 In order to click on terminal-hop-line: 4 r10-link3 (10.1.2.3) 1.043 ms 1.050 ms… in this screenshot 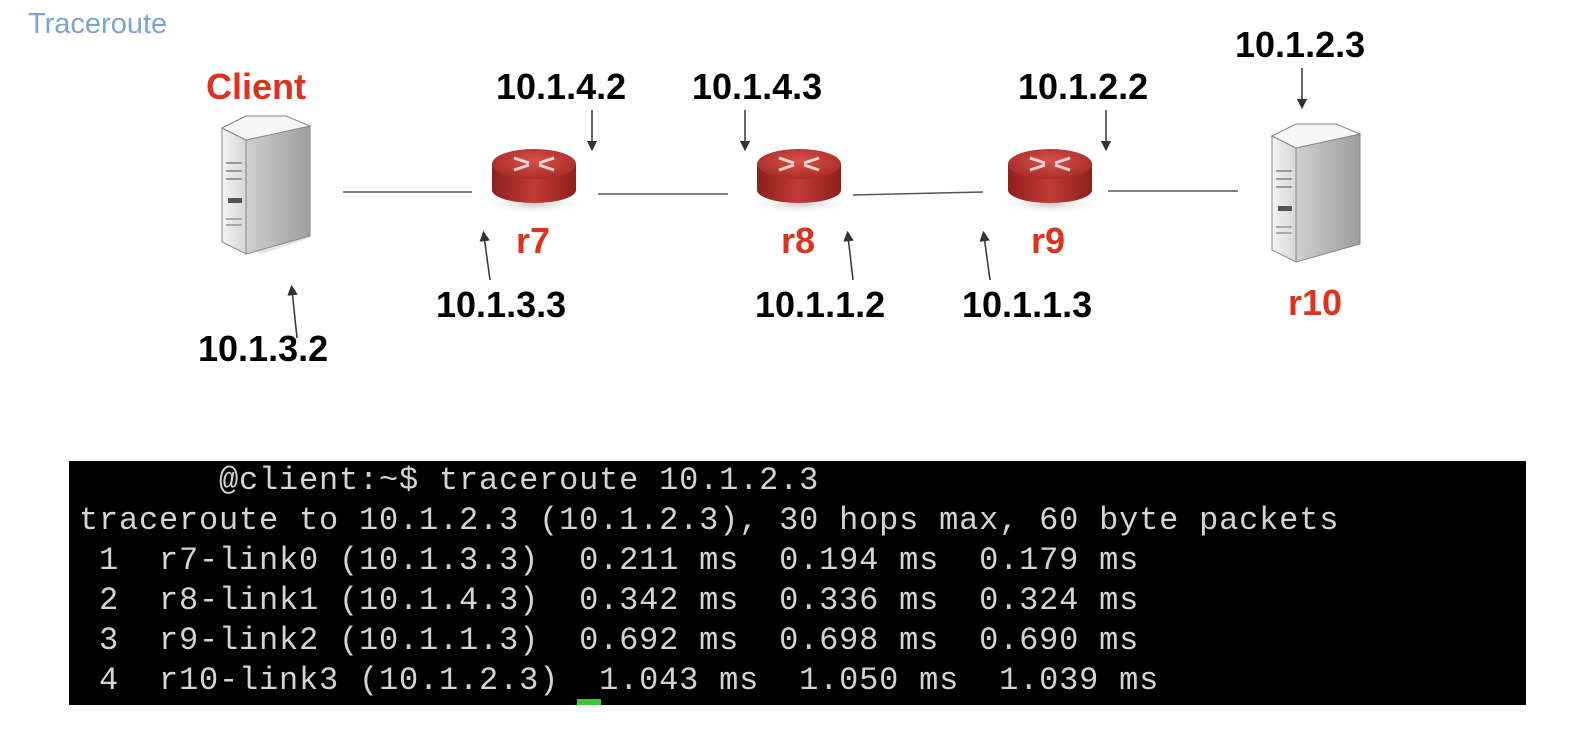, I will do `click(619, 680)`.